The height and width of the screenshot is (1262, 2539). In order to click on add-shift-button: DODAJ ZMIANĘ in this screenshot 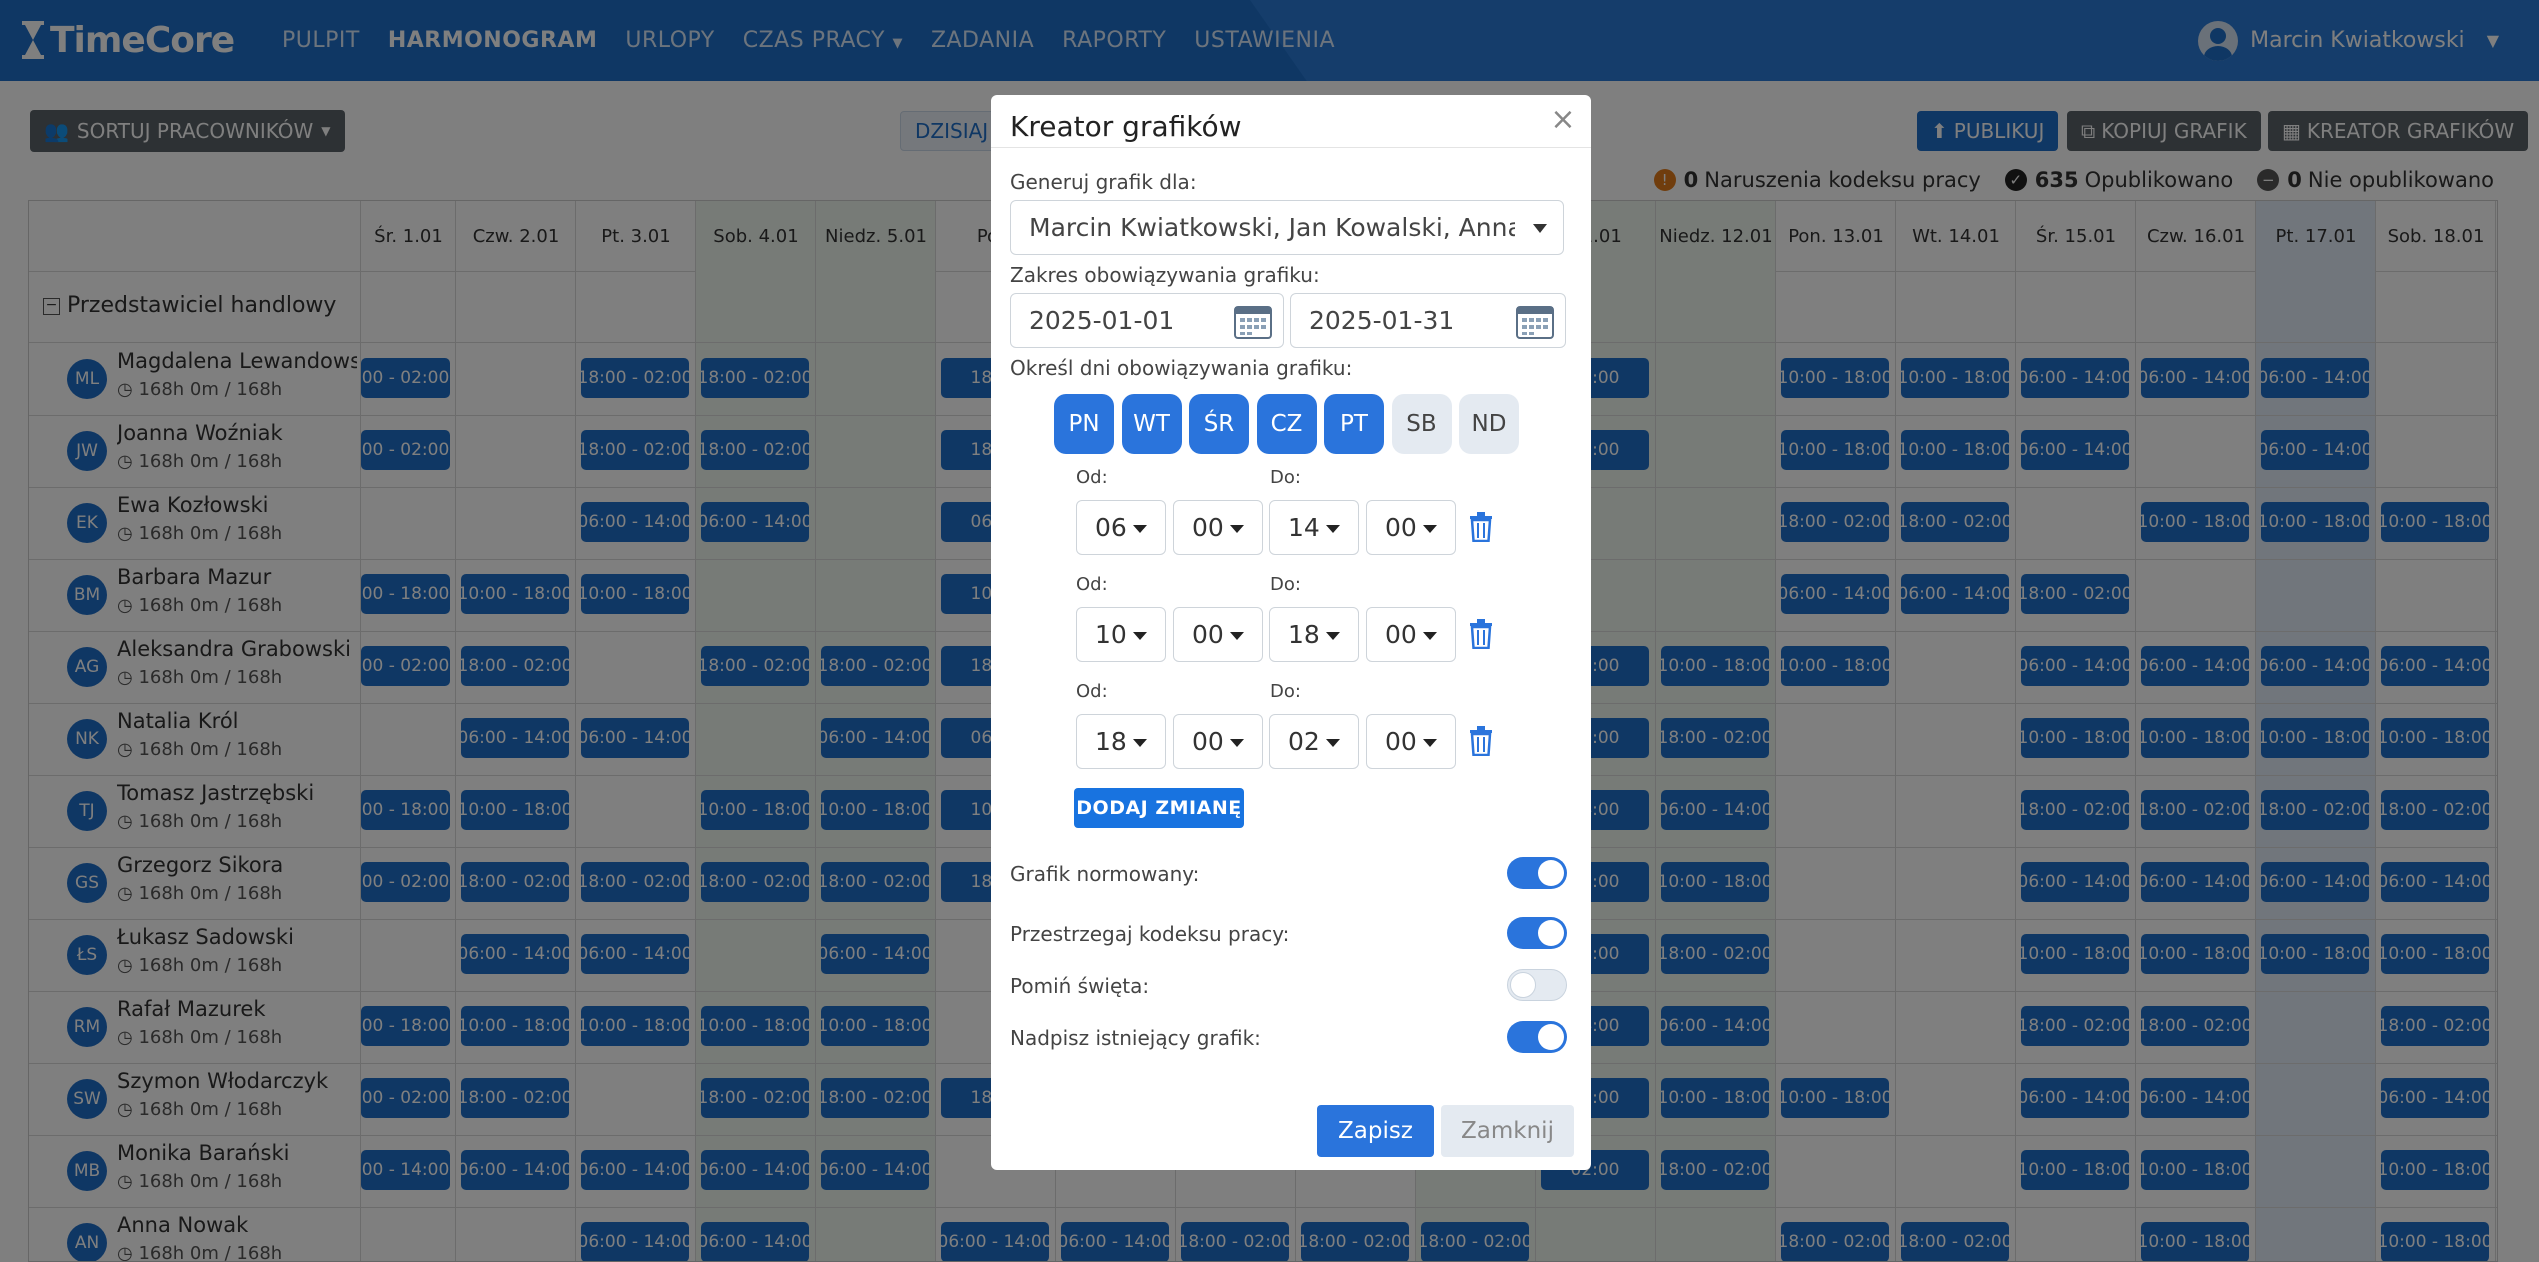, I will do `click(1159, 808)`.